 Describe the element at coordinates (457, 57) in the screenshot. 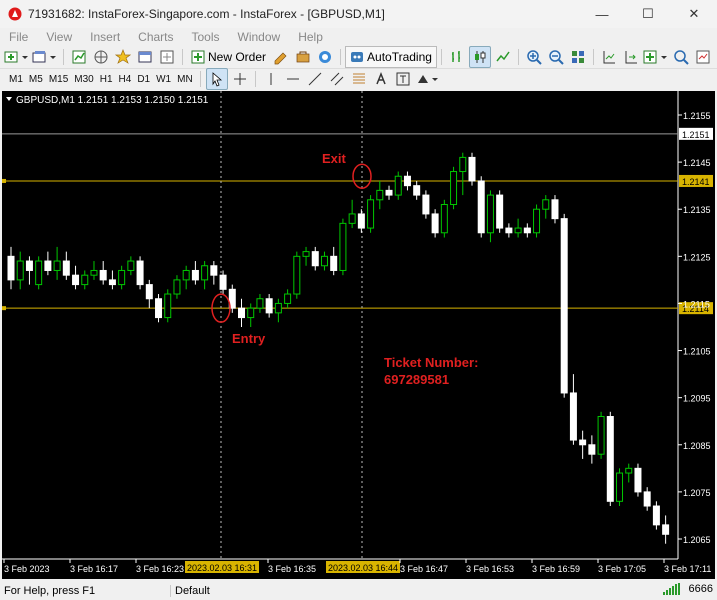

I see `bar-chart-icon` at that location.